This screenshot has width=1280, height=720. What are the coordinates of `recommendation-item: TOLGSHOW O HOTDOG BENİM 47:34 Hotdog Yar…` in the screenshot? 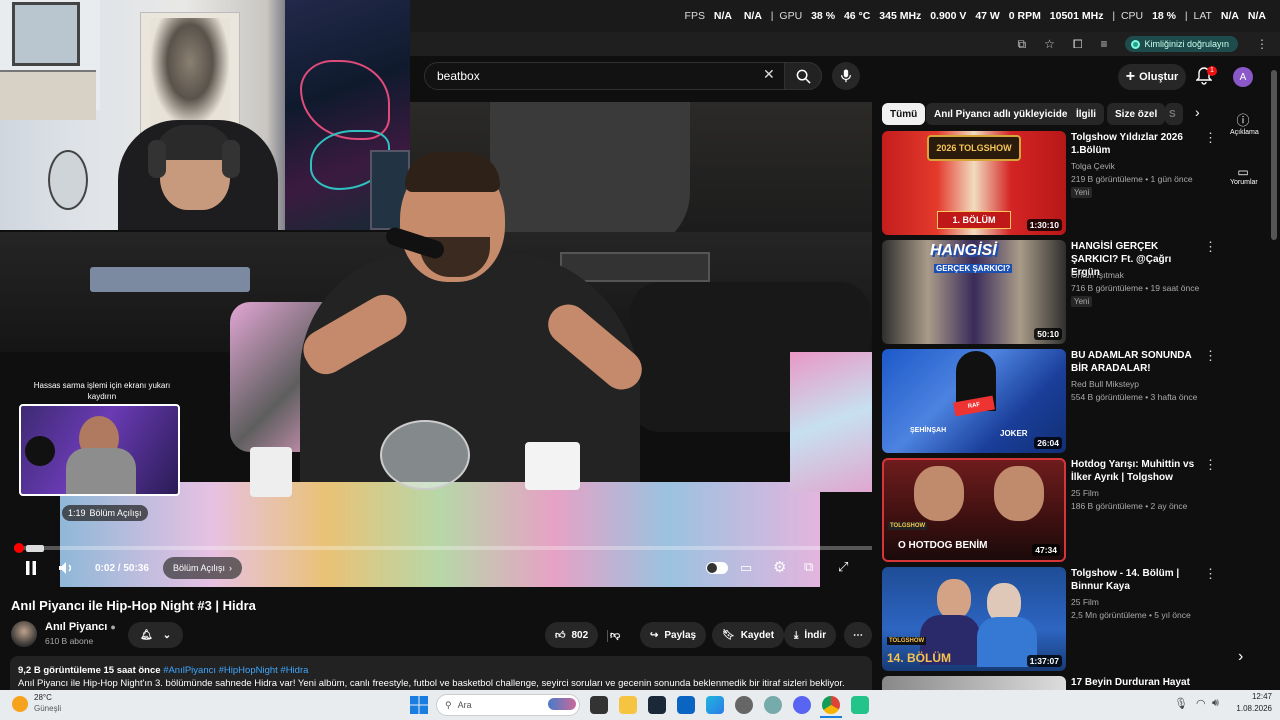 It's located at (1049, 510).